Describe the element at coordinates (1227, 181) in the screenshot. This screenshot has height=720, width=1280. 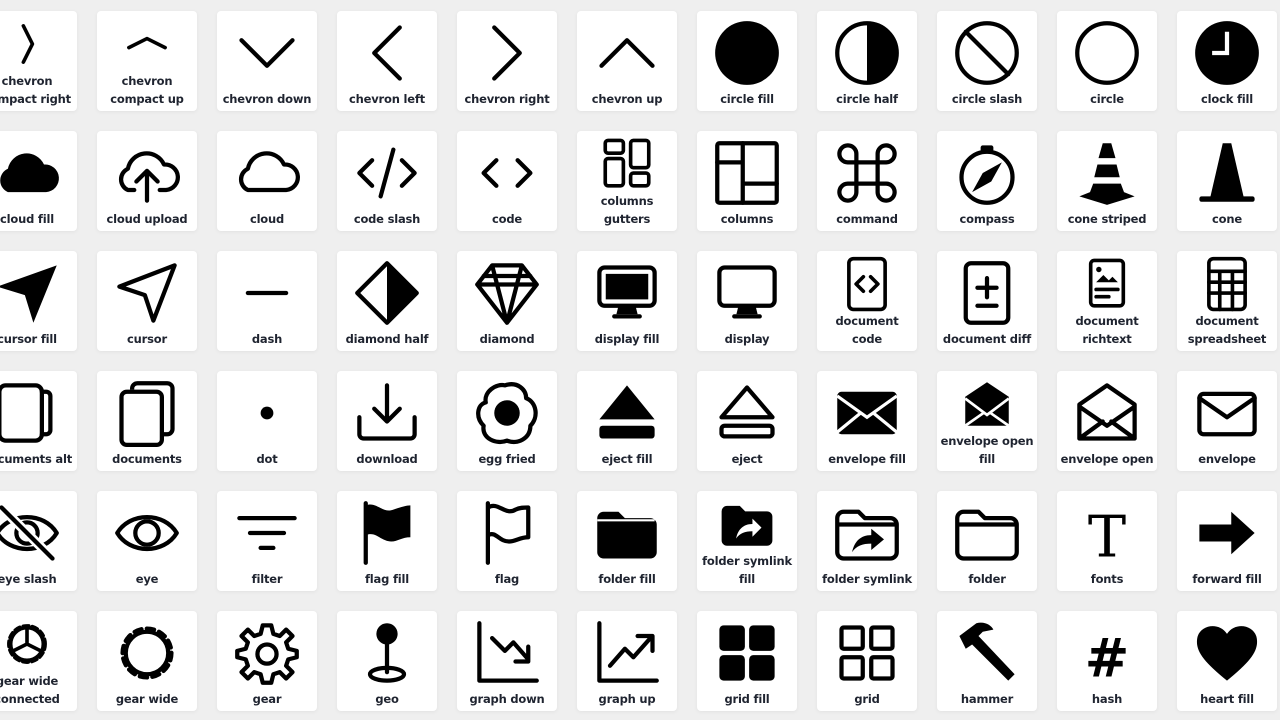
I see `icon-card-cone: cone` at that location.